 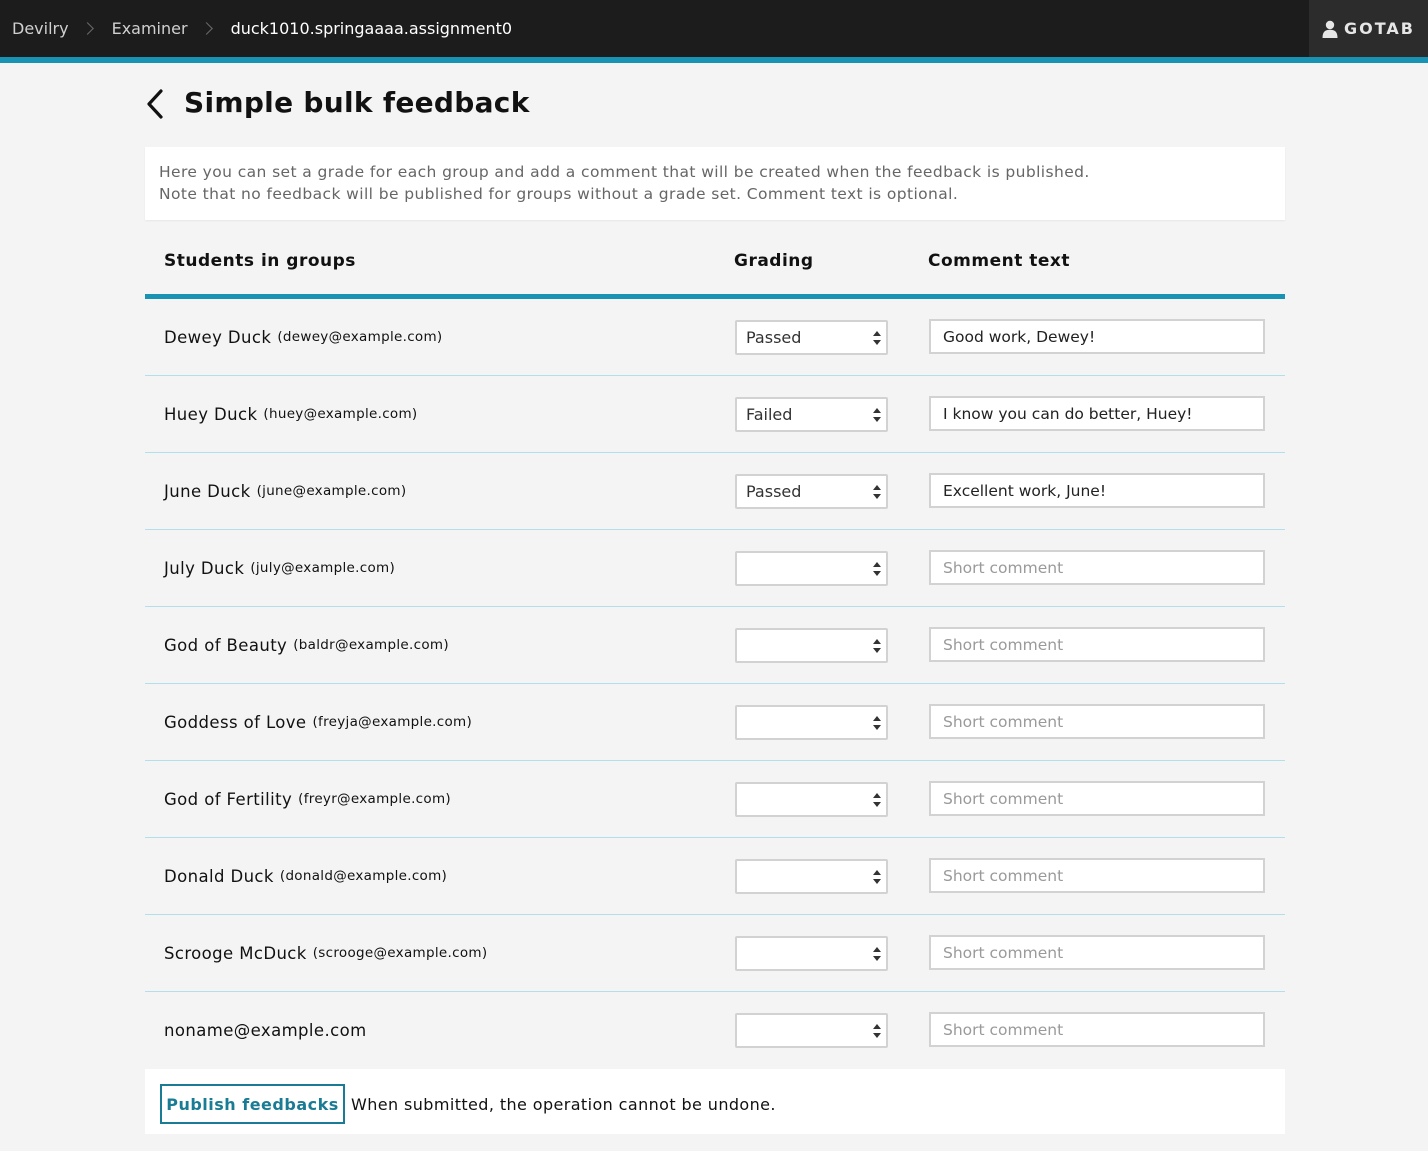 What do you see at coordinates (150, 28) in the screenshot?
I see `breadcrumb-examiner: Examiner` at bounding box center [150, 28].